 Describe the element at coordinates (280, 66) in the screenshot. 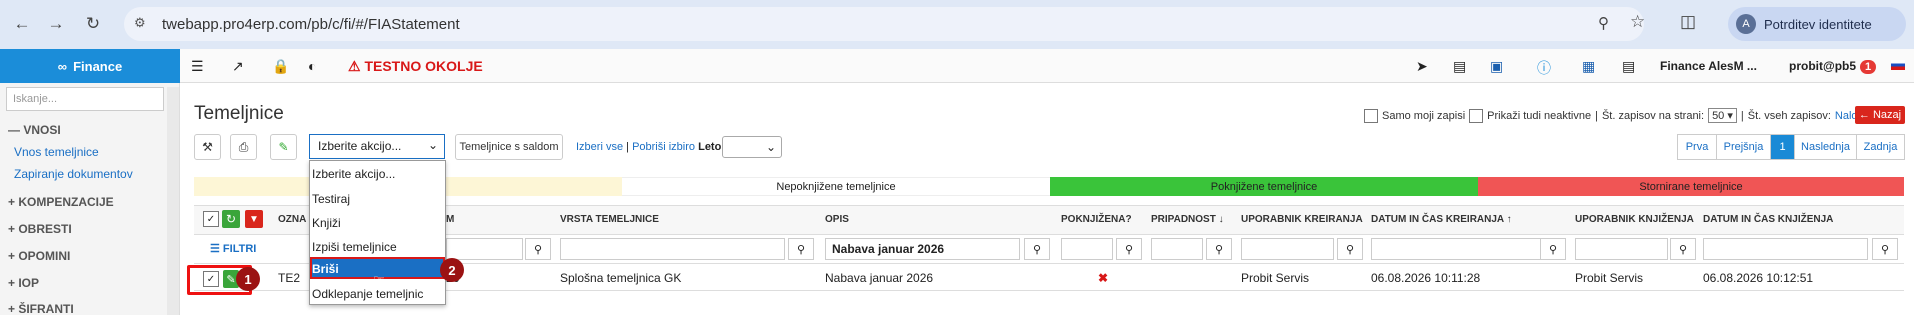

I see `lock-icon: 🔒` at that location.